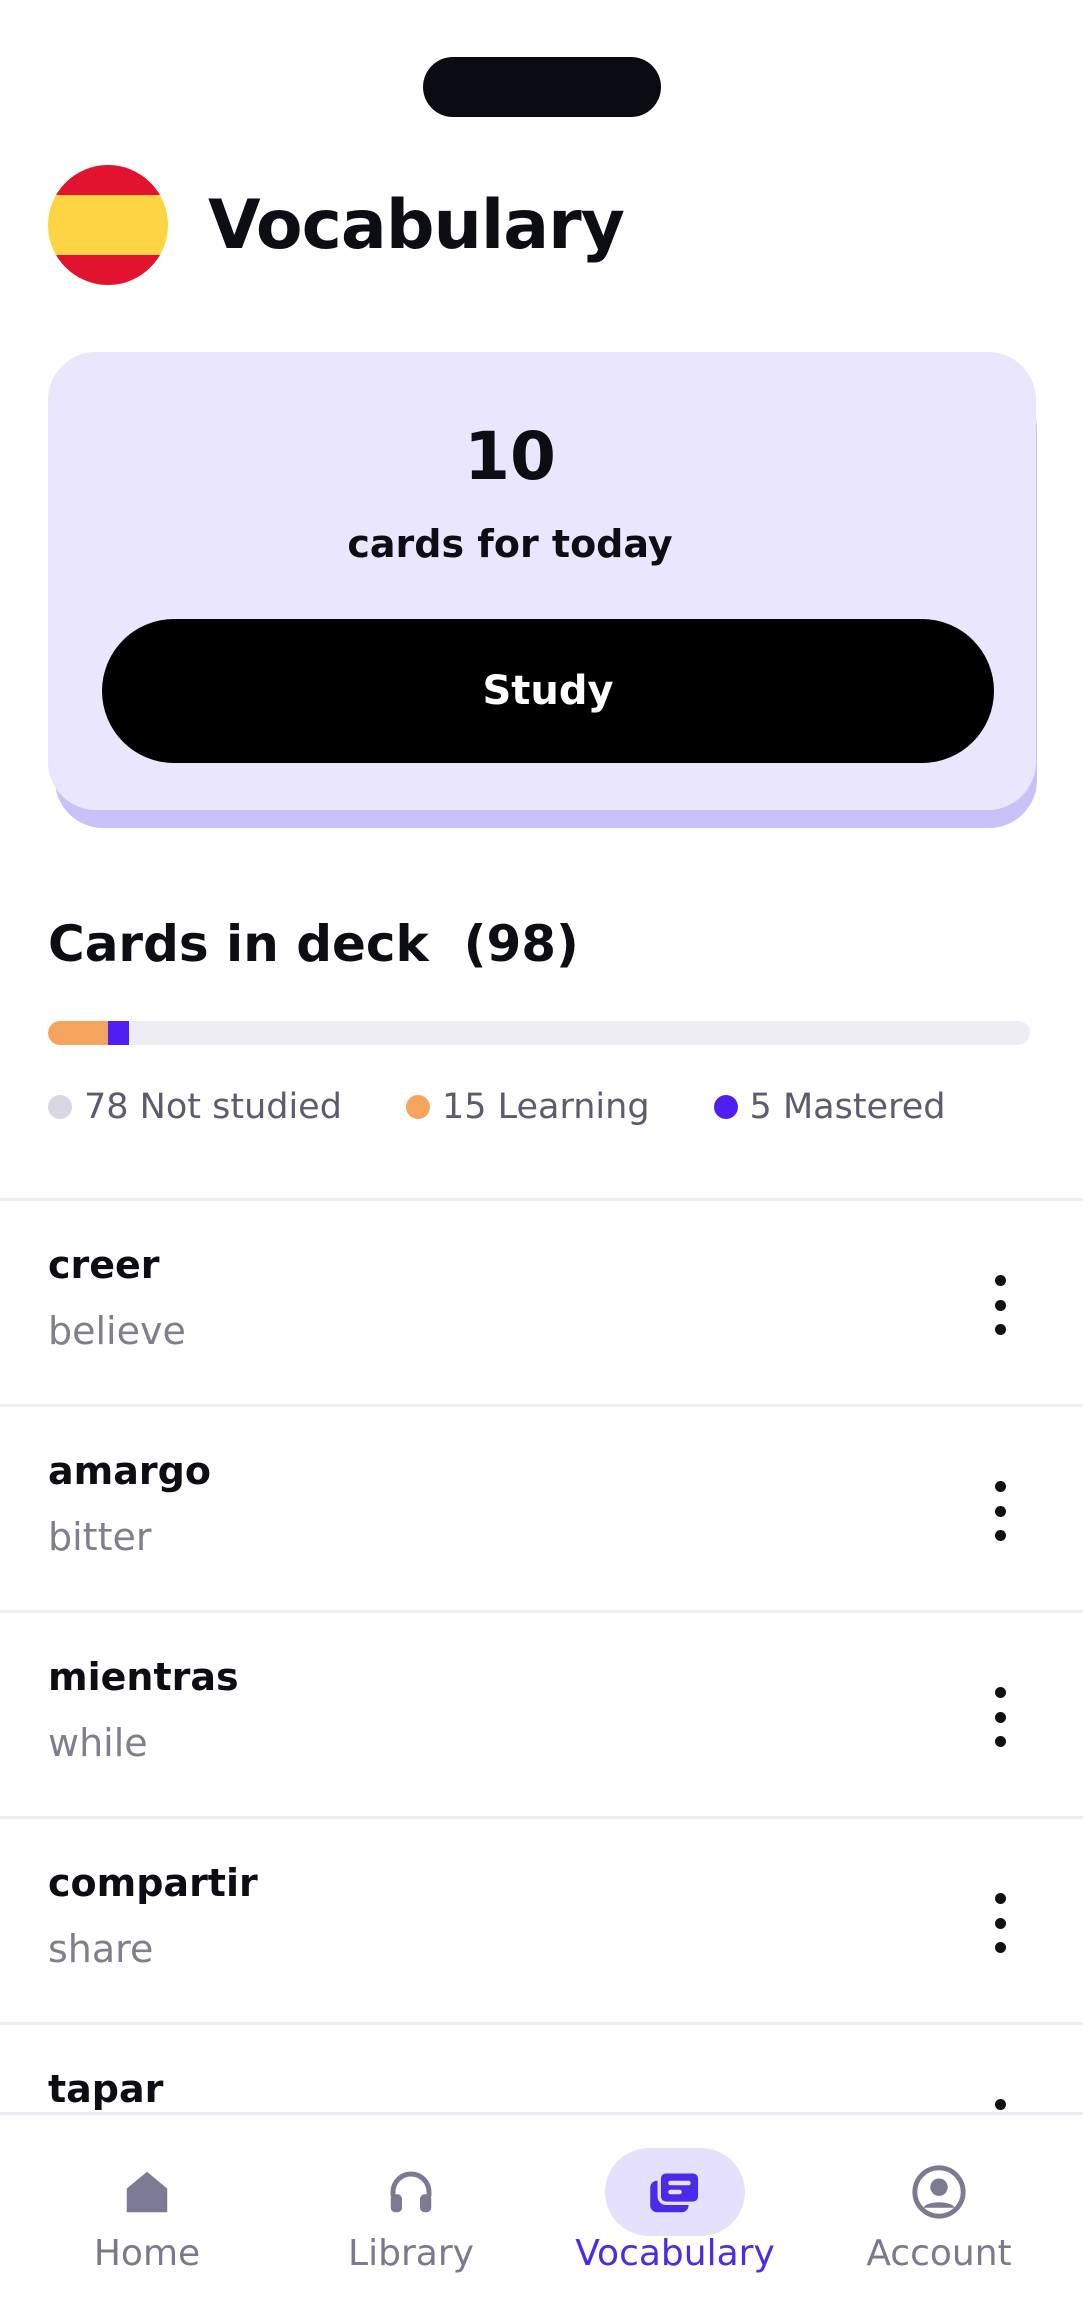  What do you see at coordinates (548, 691) in the screenshot?
I see `study-button: Study` at bounding box center [548, 691].